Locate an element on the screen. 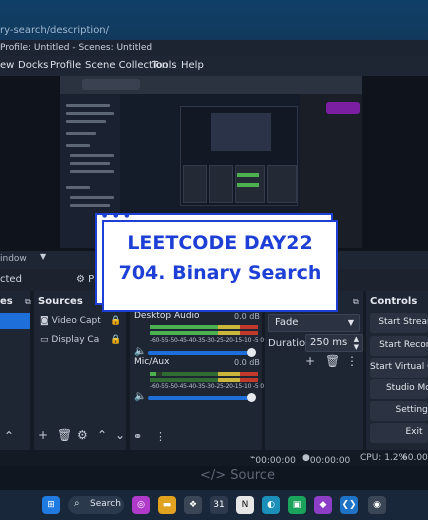  button-label: Start Streaming is located at coordinates (403, 322).